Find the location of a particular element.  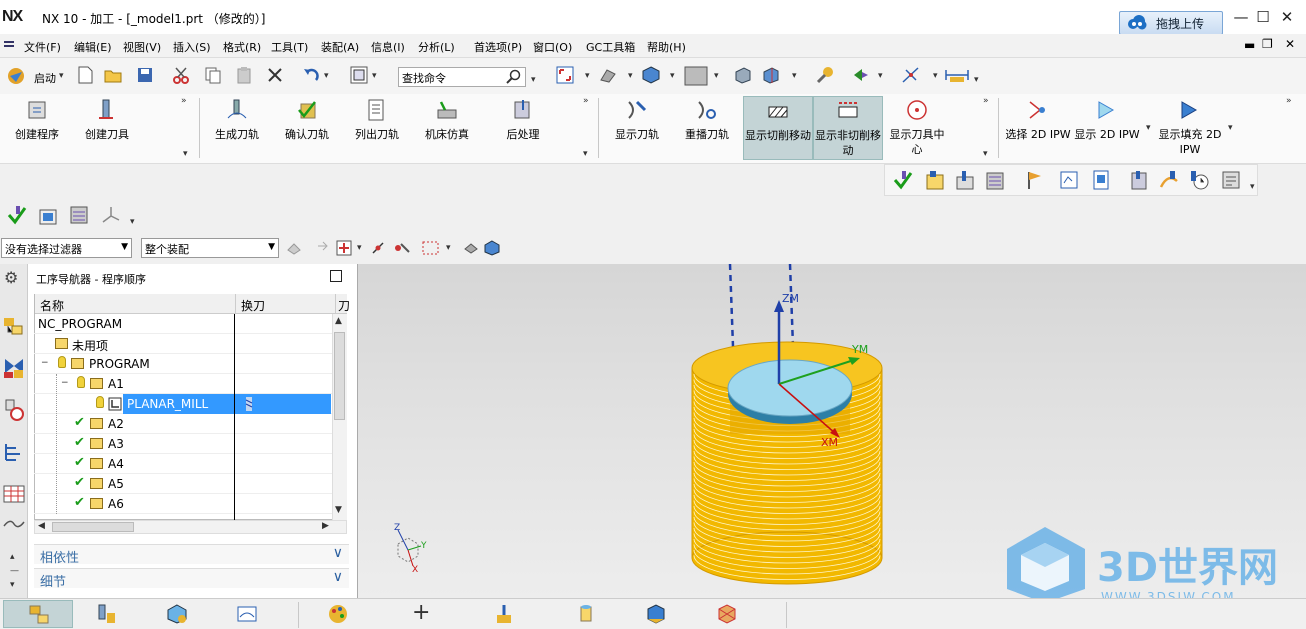

menu-information: 信息(I) is located at coordinates (388, 47).